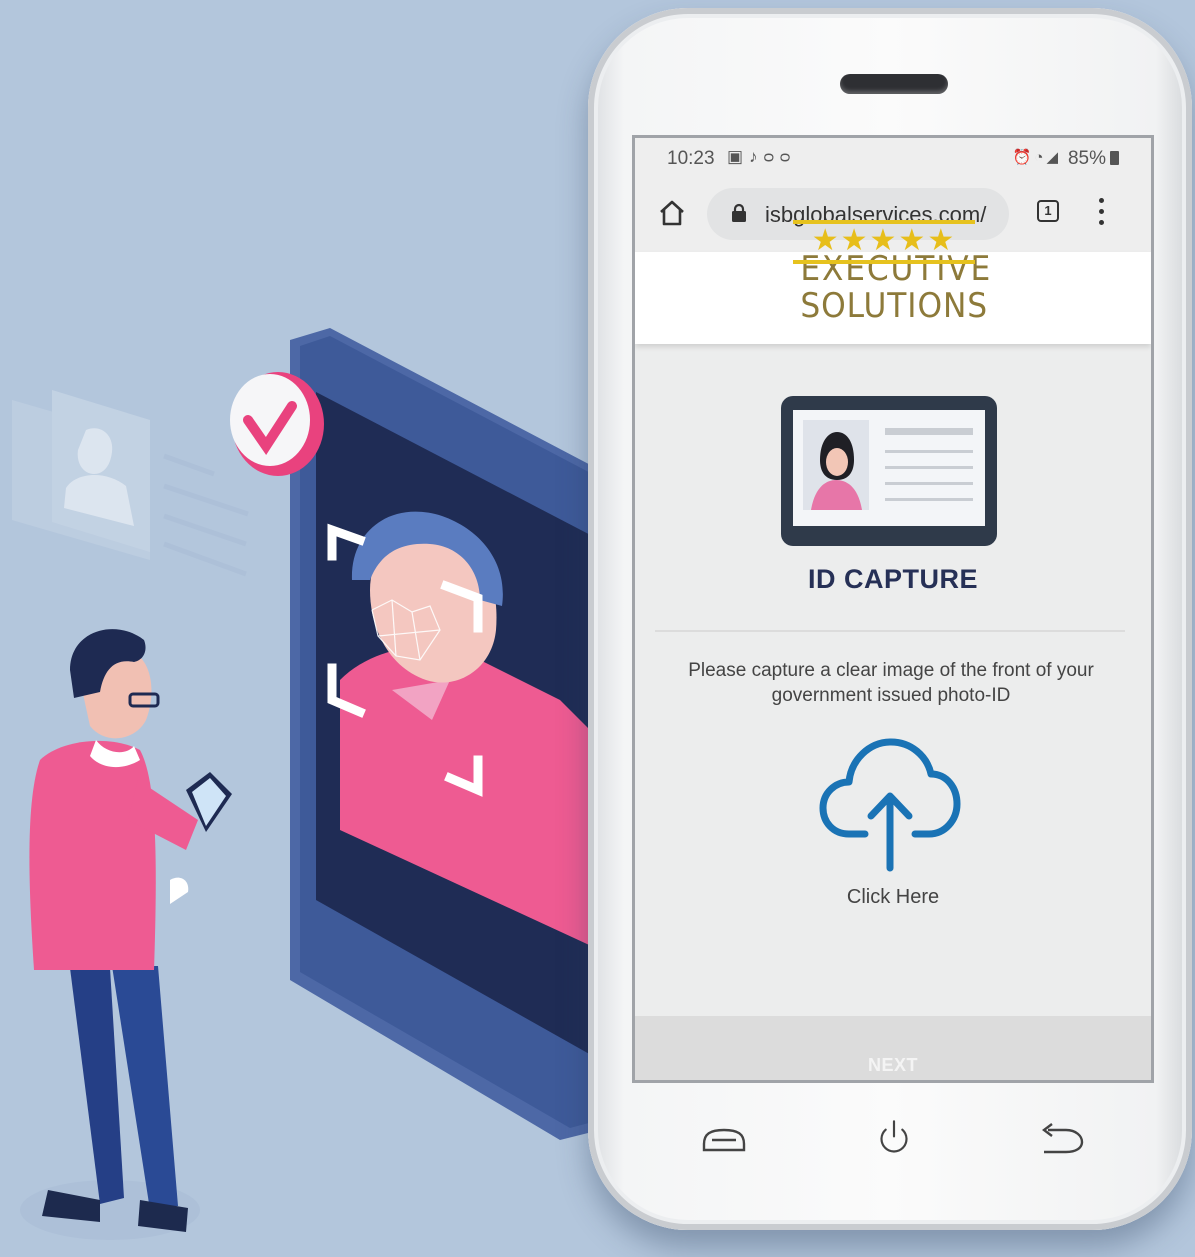 The image size is (1195, 1257). What do you see at coordinates (756, 156) in the screenshot?
I see `music-note-icon: ♪` at bounding box center [756, 156].